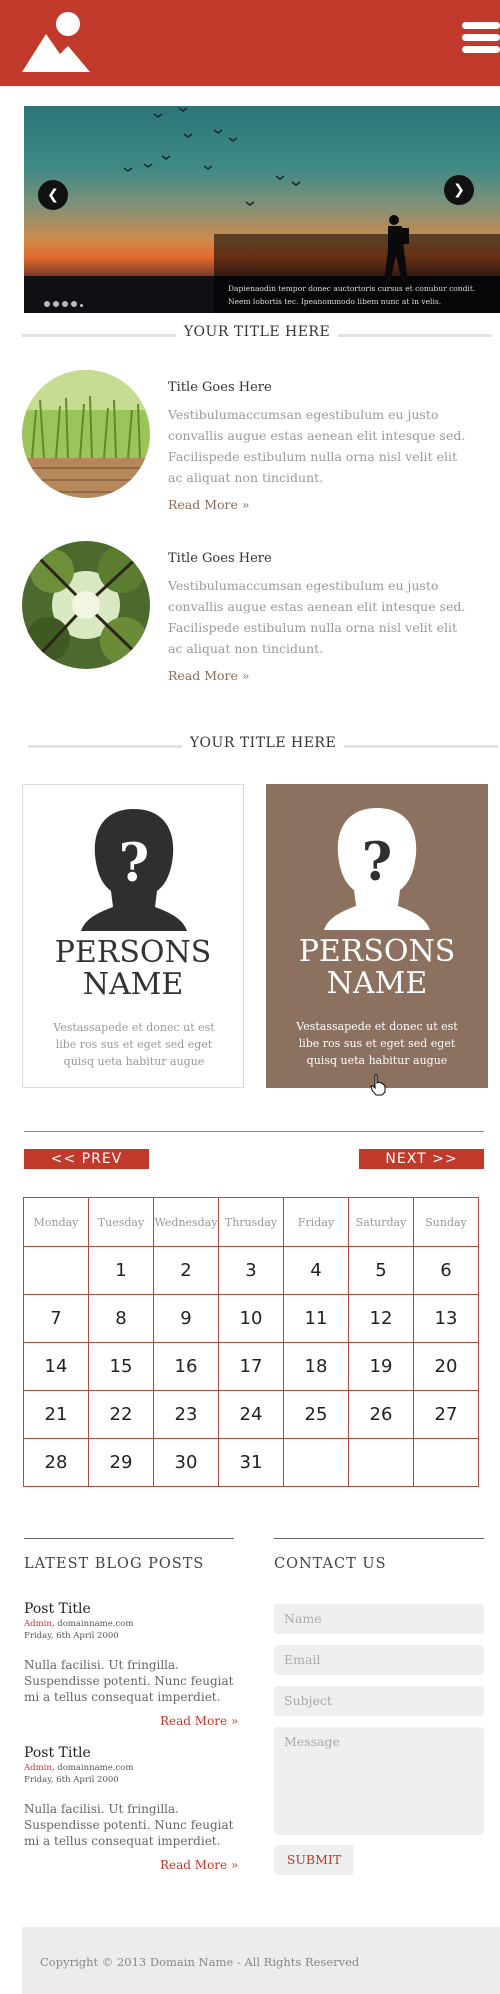  Describe the element at coordinates (396, 248) in the screenshot. I see `hiker-silhouette` at that location.